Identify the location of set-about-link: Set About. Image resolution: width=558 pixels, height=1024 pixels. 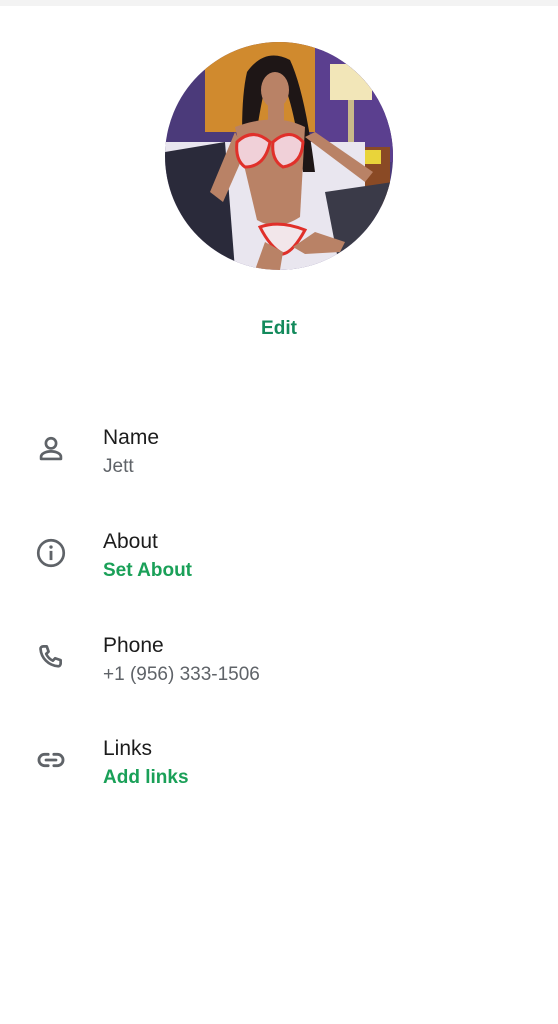
(147, 571).